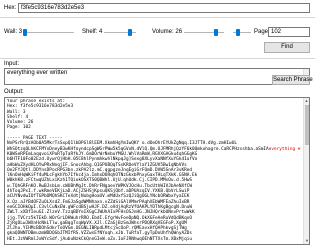  What do you see at coordinates (48, 32) in the screenshot?
I see `wall-slider` at bounding box center [48, 32].